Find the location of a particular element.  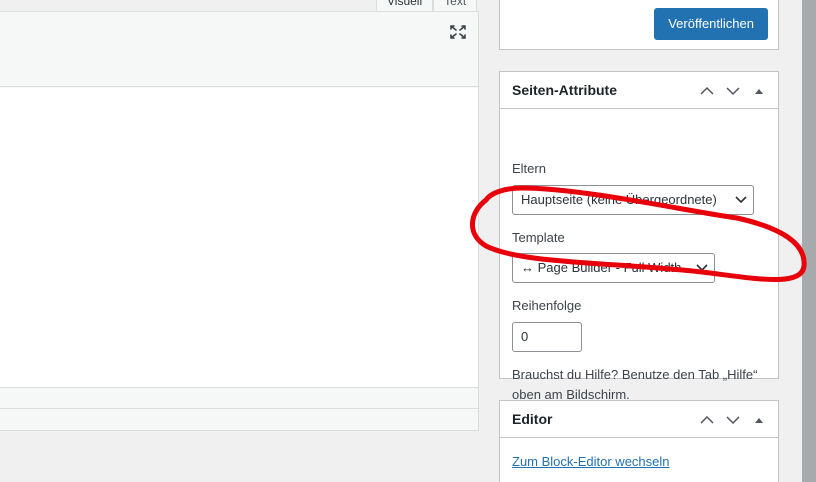

template-select: ↔ Page Builder - Full Width is located at coordinates (613, 268).